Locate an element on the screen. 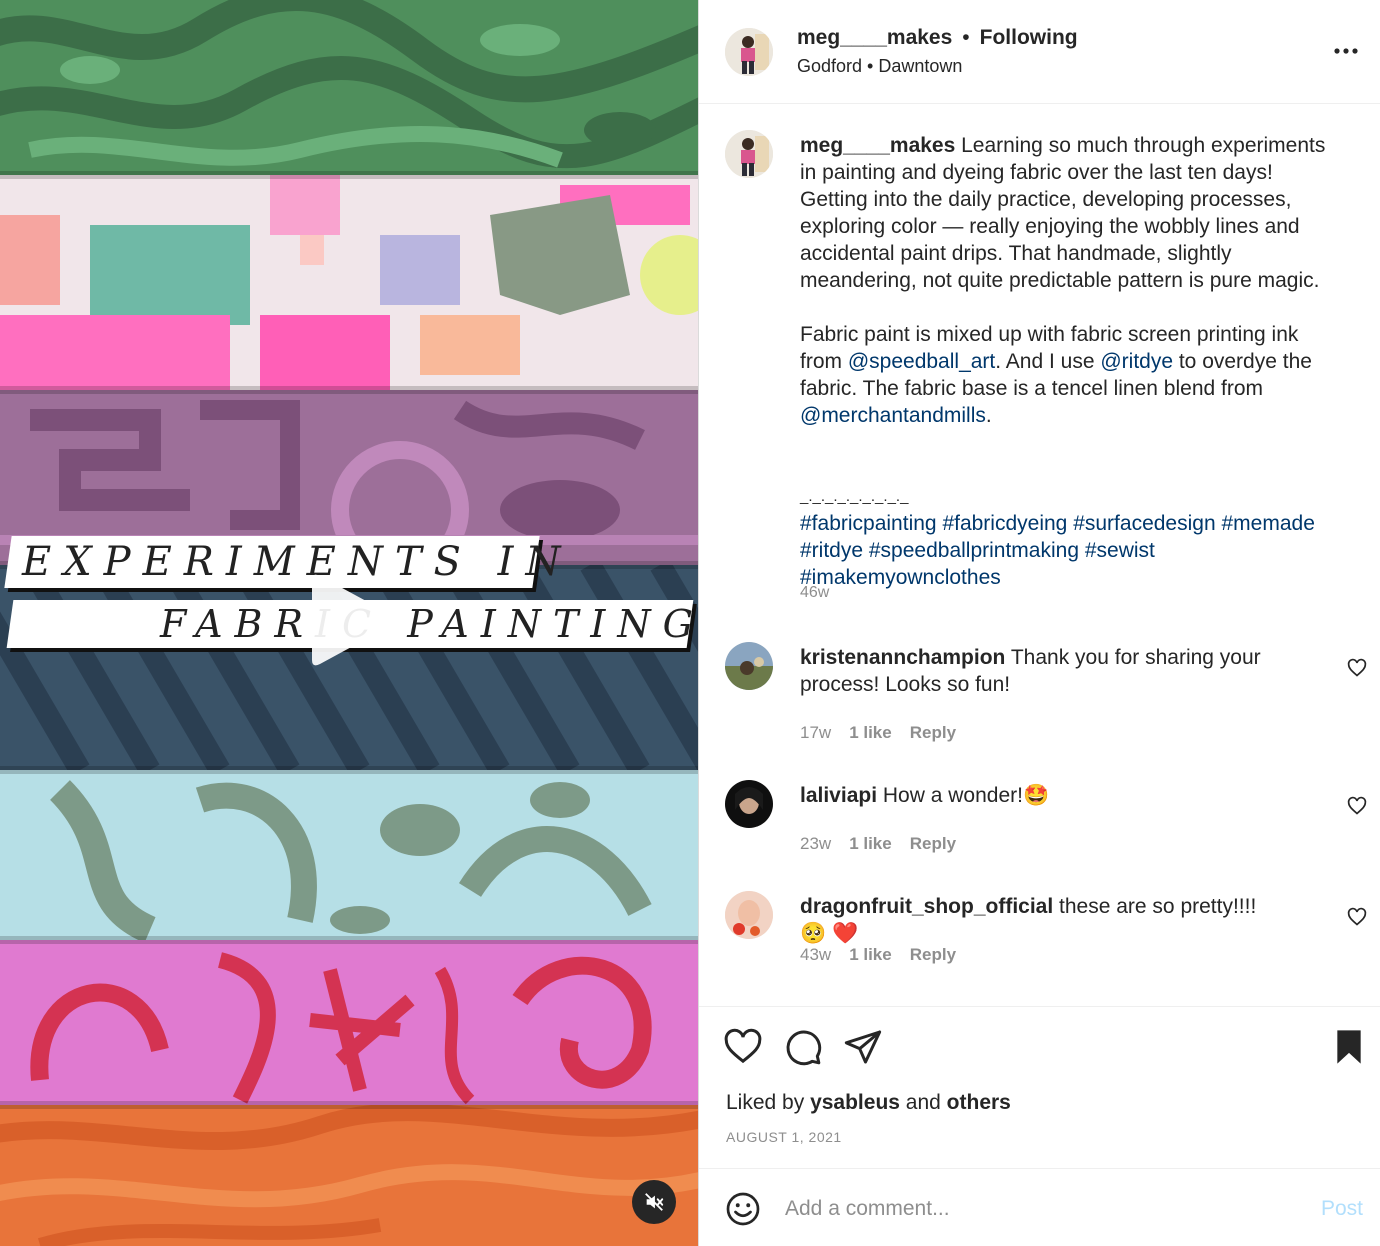  comment-meta: 17w 1 like Reply is located at coordinates (878, 733).